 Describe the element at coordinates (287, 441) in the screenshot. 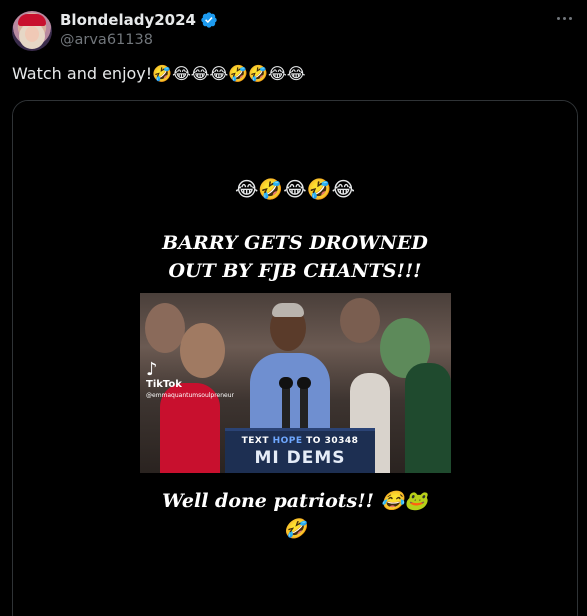

I see `podium-top-highlight: HOPE` at that location.